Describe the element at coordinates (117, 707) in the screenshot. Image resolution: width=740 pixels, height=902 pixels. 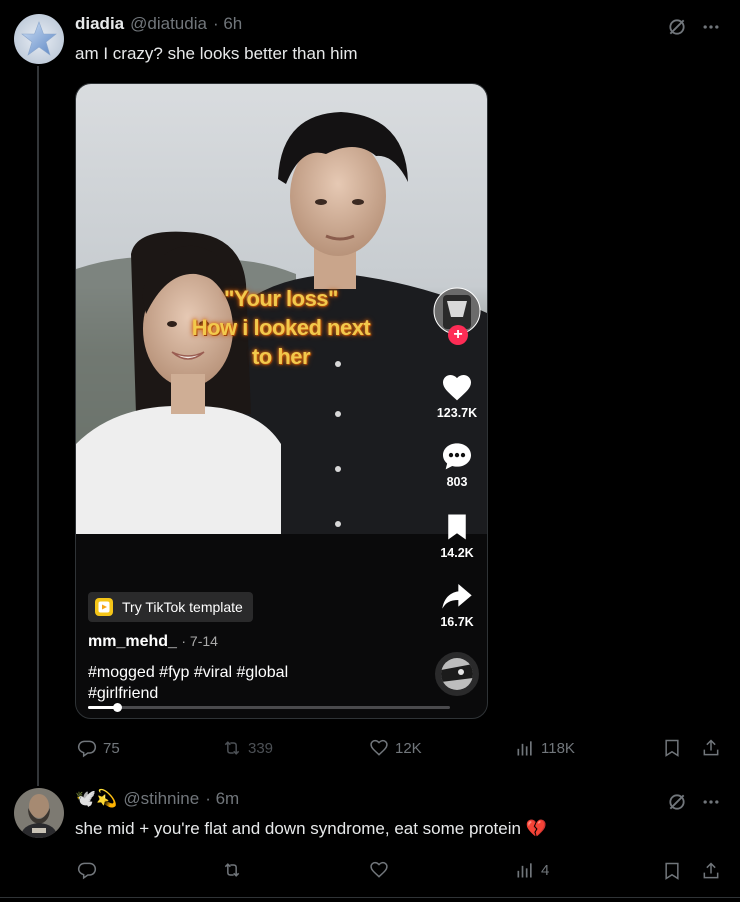
I see `video-progress-handle` at that location.